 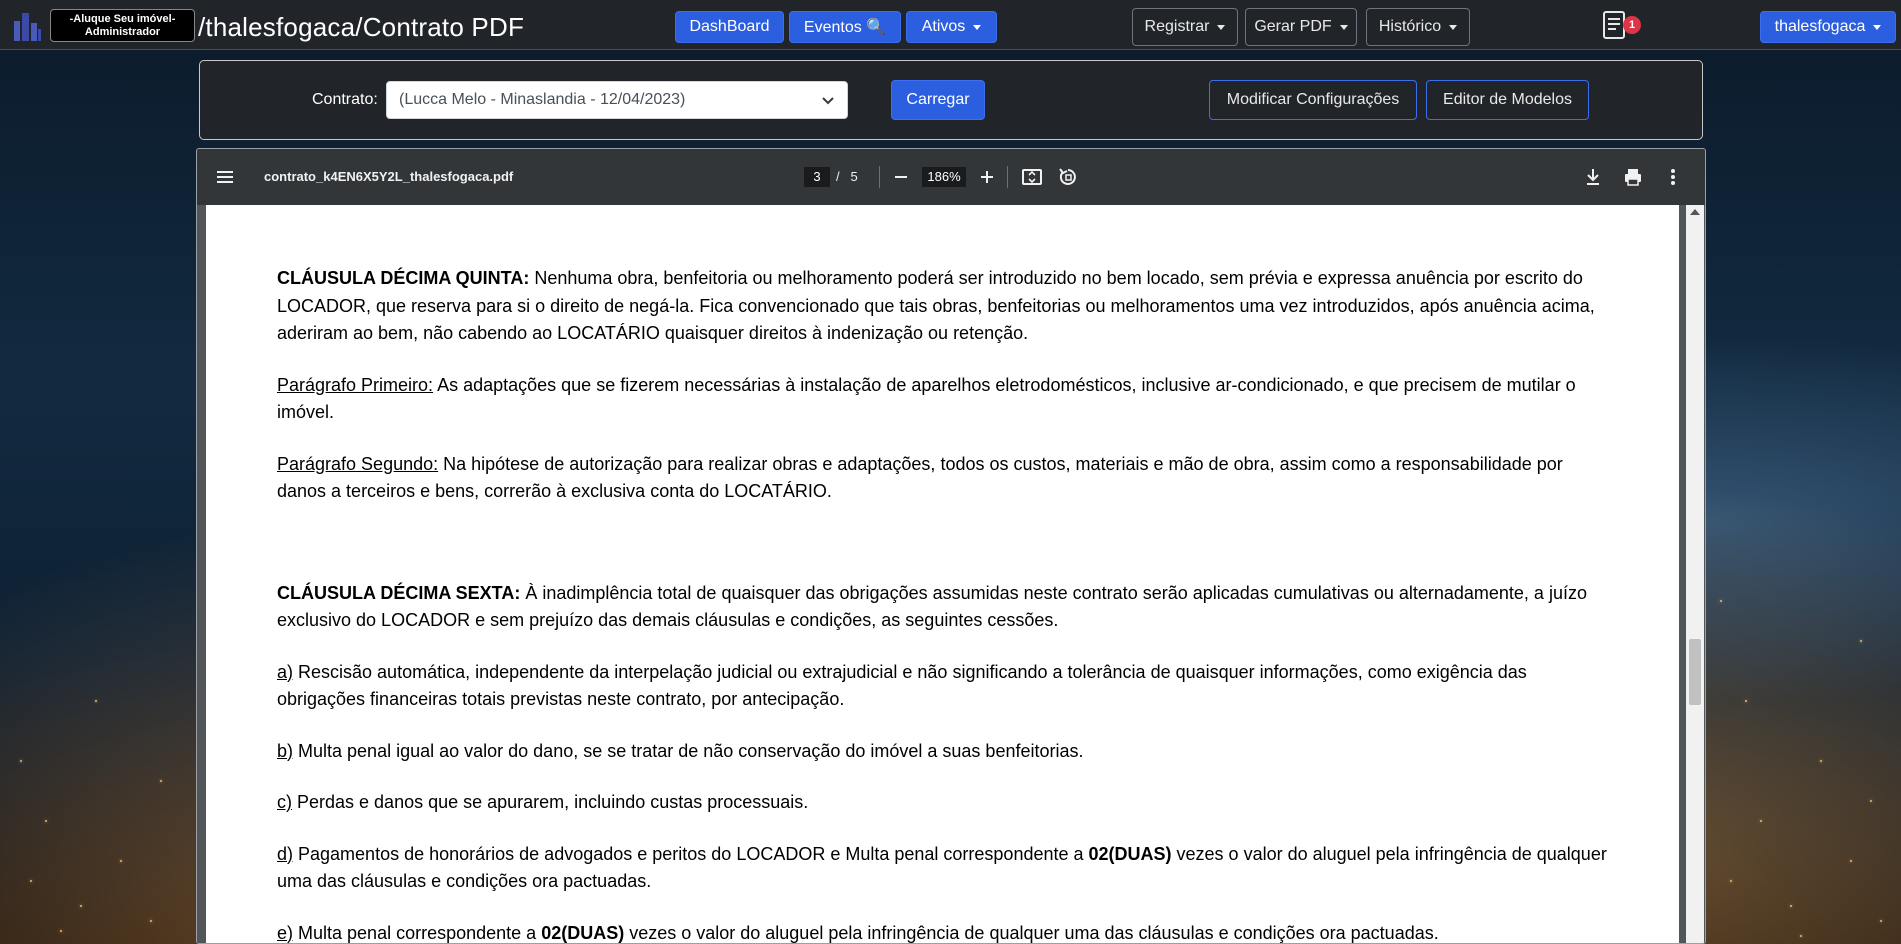 What do you see at coordinates (1695, 212) in the screenshot?
I see `scroll-up-arrow-icon` at bounding box center [1695, 212].